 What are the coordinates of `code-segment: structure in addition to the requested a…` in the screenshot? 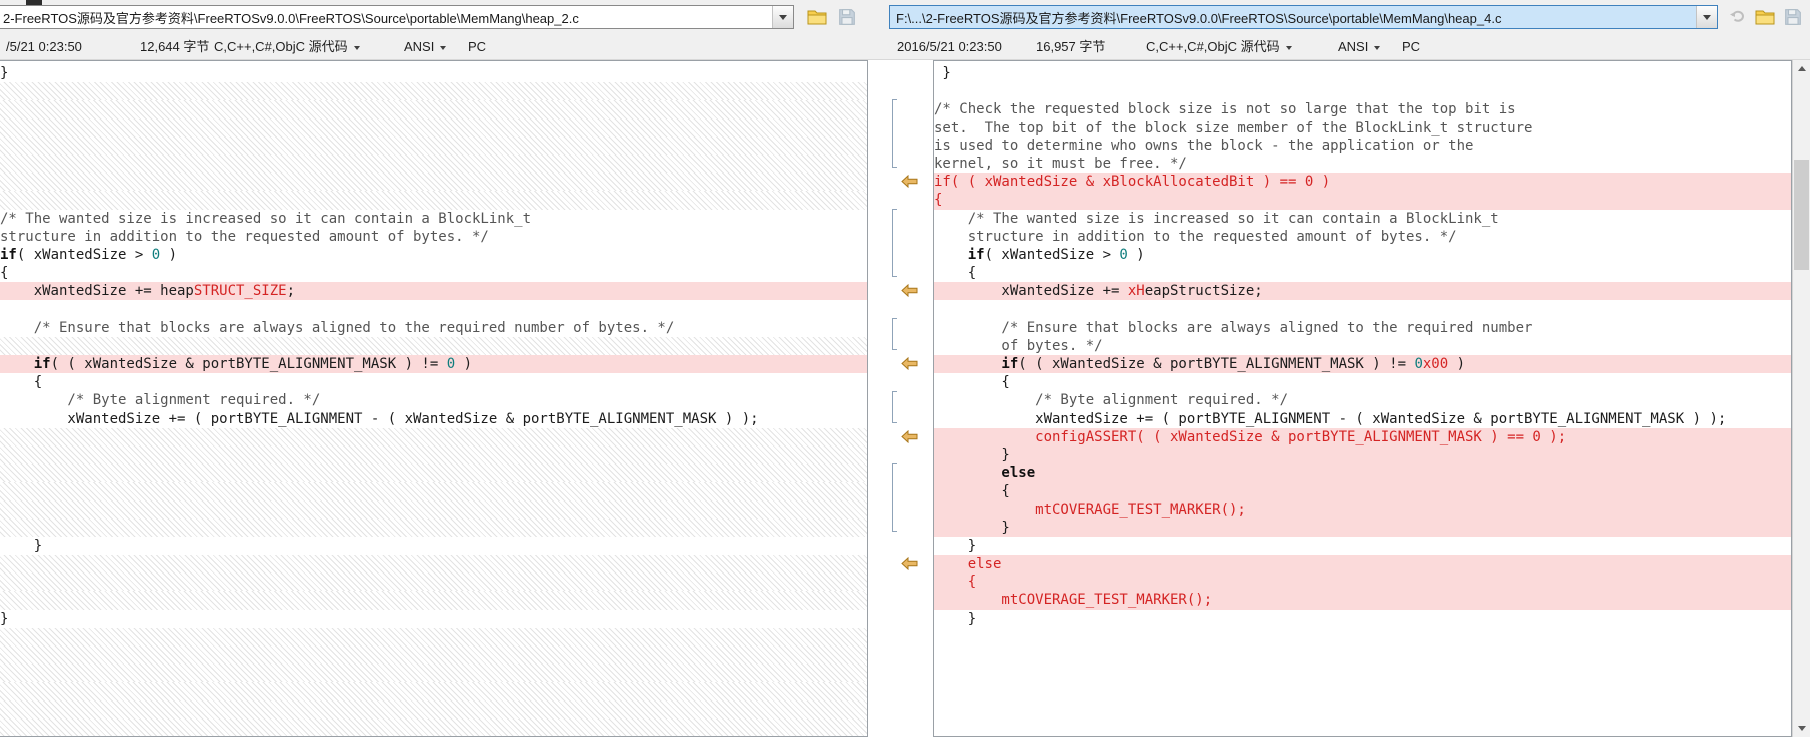 It's located at (1212, 236).